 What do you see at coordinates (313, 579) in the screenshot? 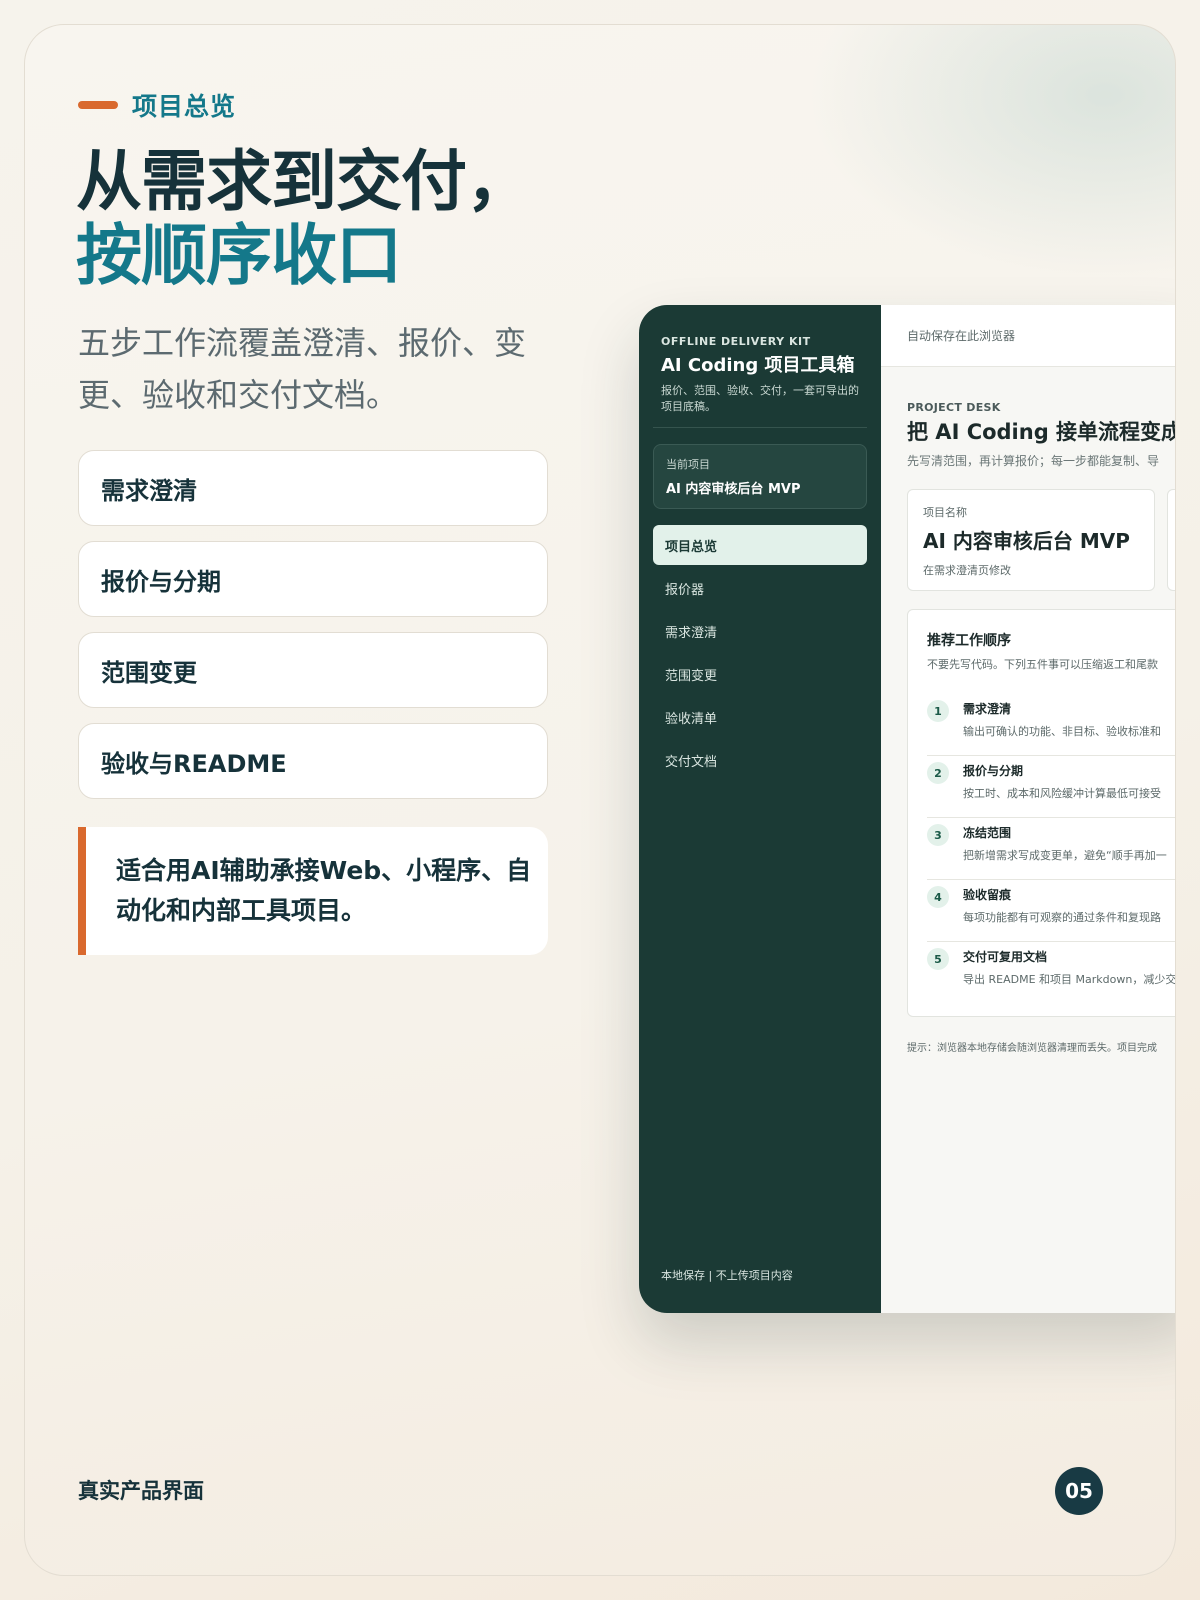
I see `step-card: 报价与分期` at bounding box center [313, 579].